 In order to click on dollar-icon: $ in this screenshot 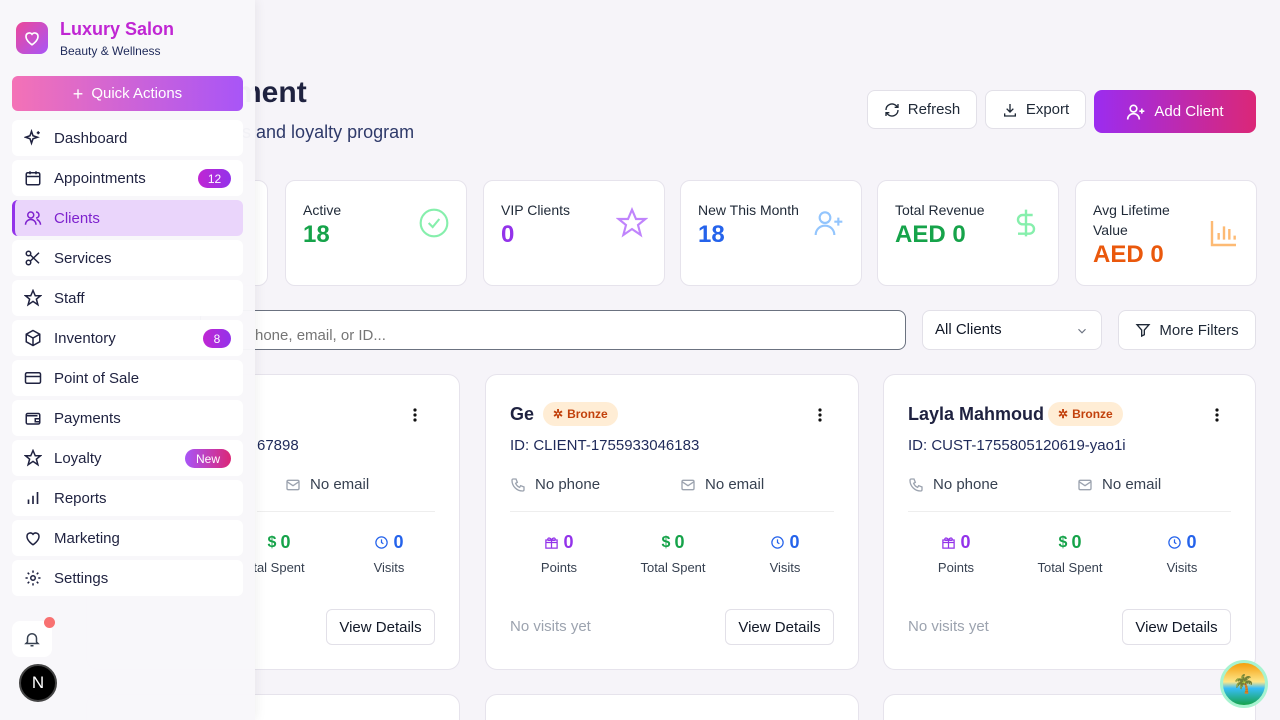, I will do `click(666, 542)`.